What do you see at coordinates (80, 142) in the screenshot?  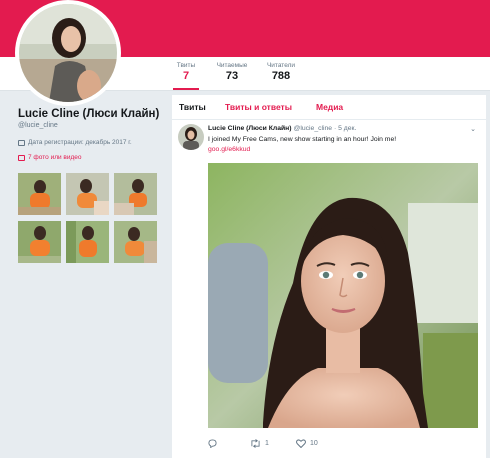 I see `profile-joined-text: Дата регистрации: декабрь 2017 г.` at bounding box center [80, 142].